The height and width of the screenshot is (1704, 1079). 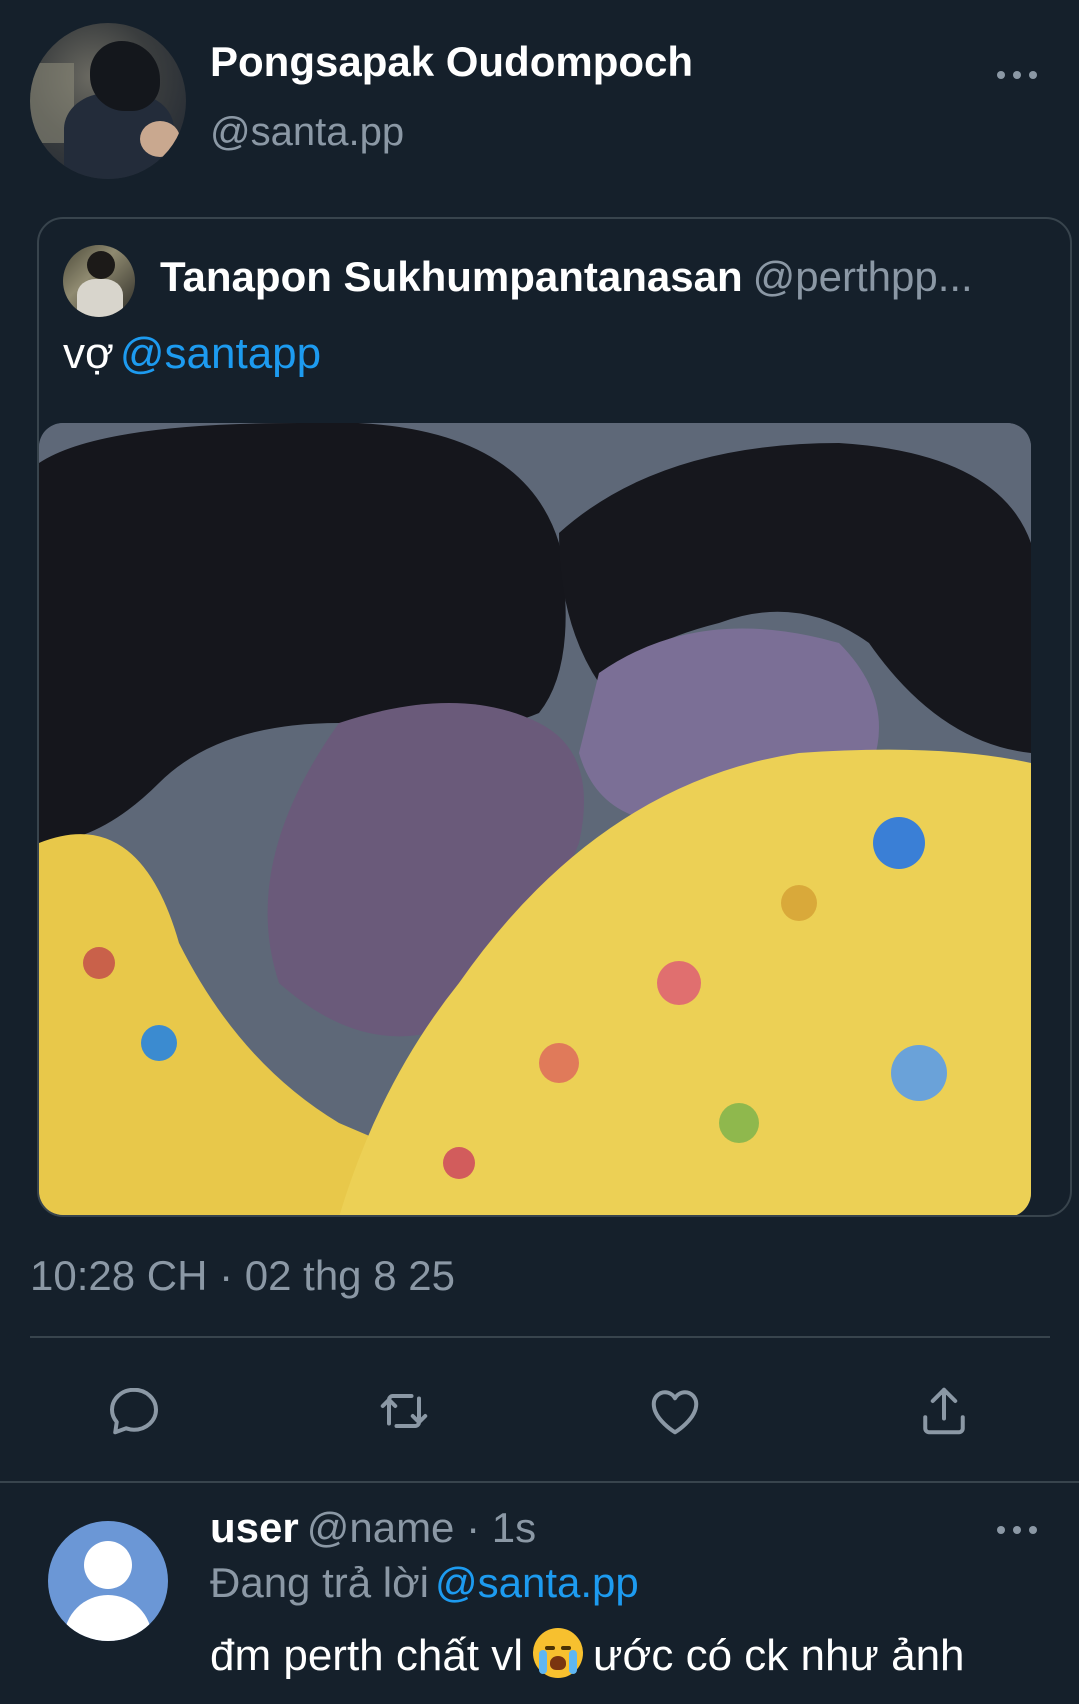 I want to click on quoted-tweet-body: vợ, so click(x=88, y=353).